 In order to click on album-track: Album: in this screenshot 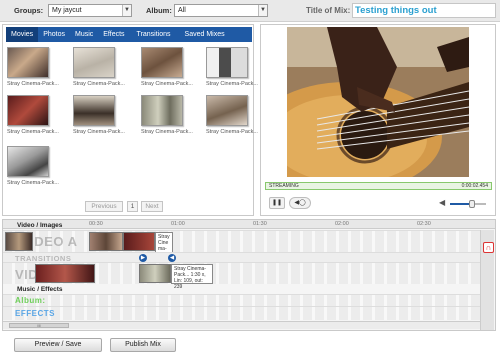, I will do `click(242, 300)`.